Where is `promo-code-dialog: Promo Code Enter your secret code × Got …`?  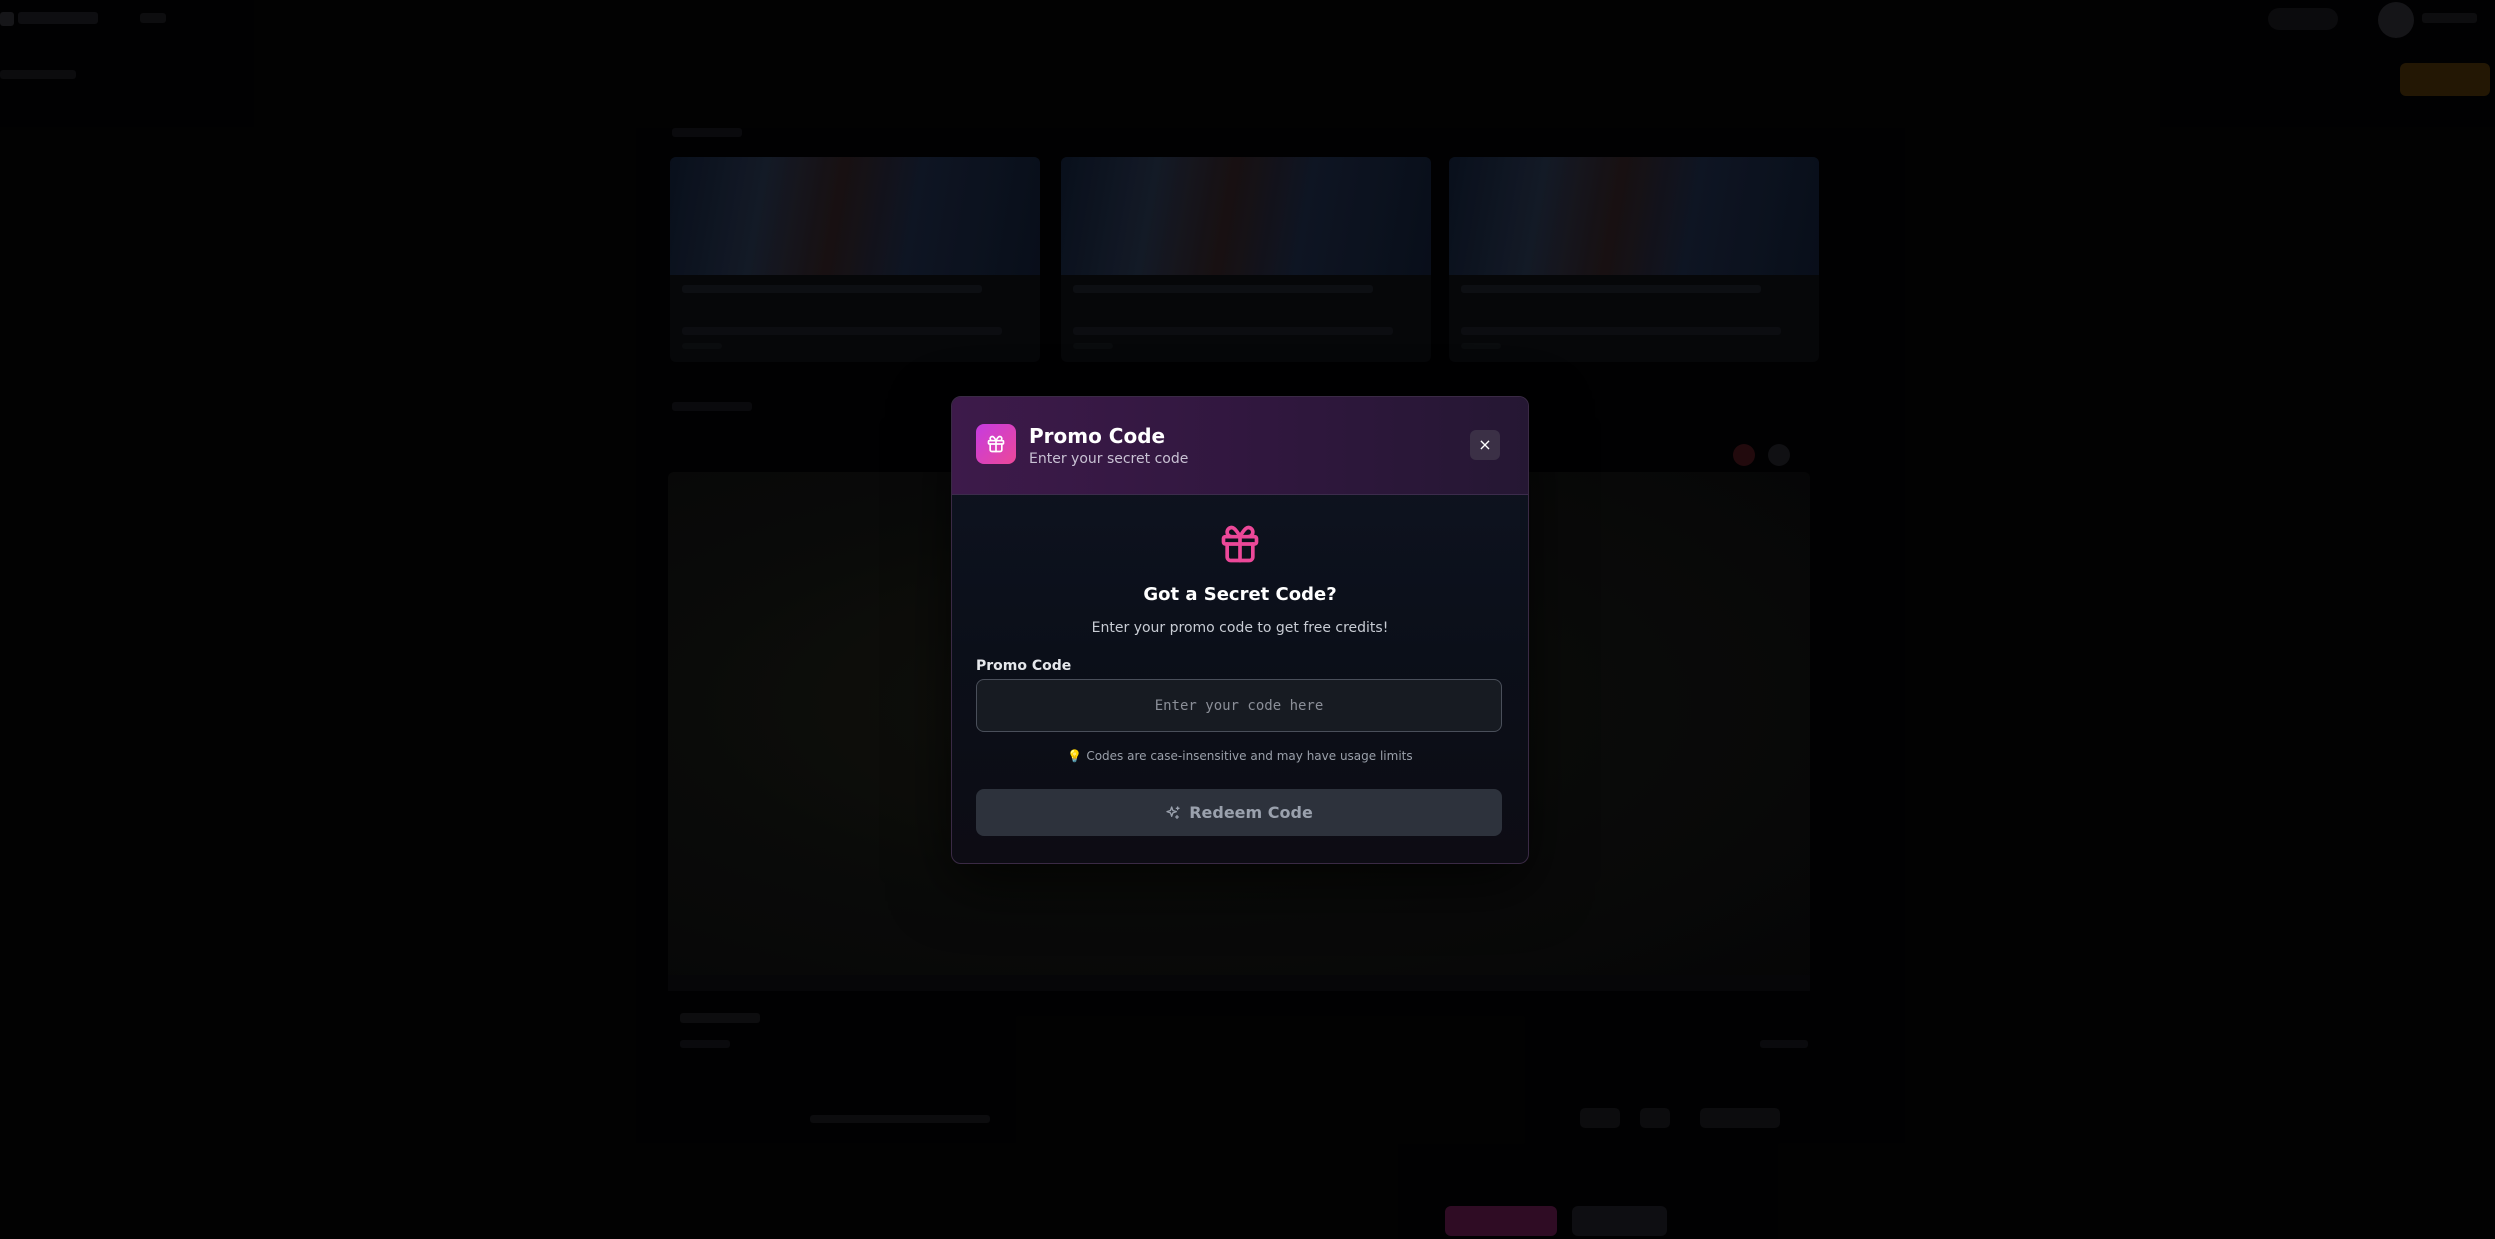
promo-code-dialog: Promo Code Enter your secret code × Got … is located at coordinates (1240, 630).